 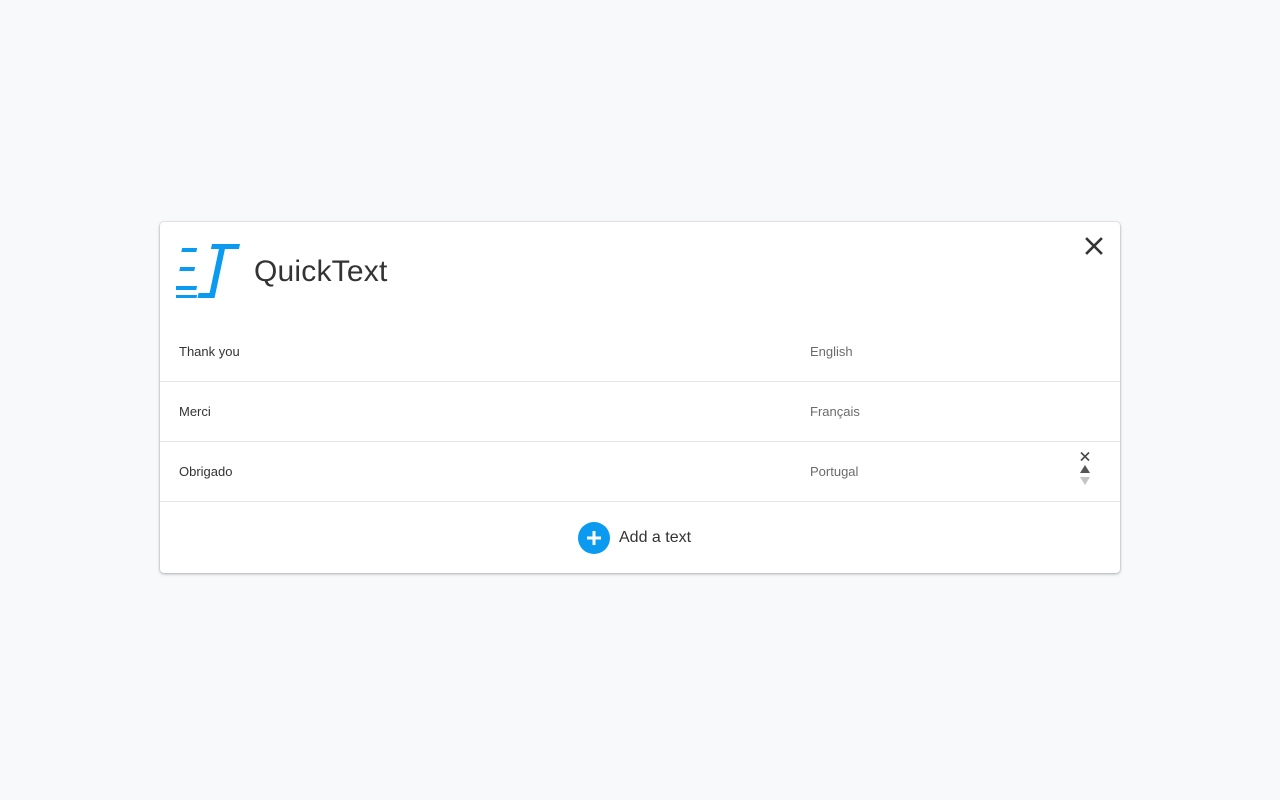 What do you see at coordinates (640, 352) in the screenshot?
I see `text-row: Thank you English` at bounding box center [640, 352].